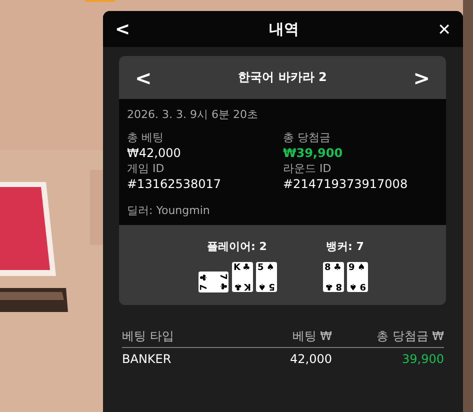 Image resolution: width=473 pixels, height=412 pixels. What do you see at coordinates (313, 153) in the screenshot?
I see `field-value: ₩39,900` at bounding box center [313, 153].